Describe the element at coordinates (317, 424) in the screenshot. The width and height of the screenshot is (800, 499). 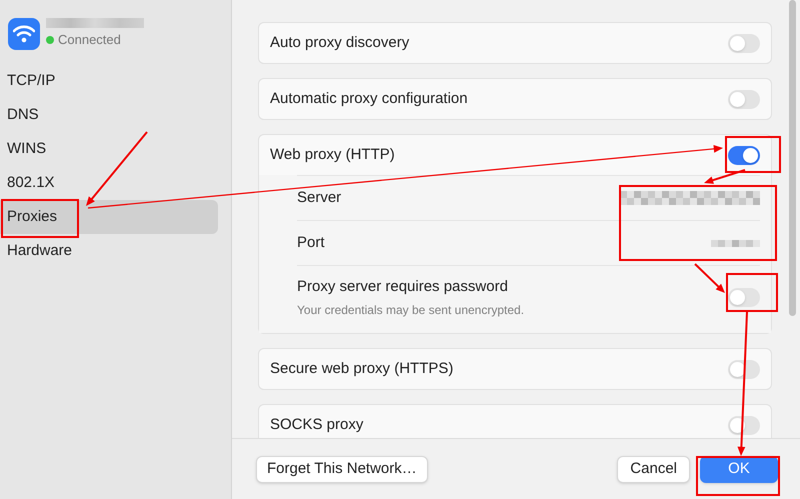
I see `setting-label: SOCKS proxy` at that location.